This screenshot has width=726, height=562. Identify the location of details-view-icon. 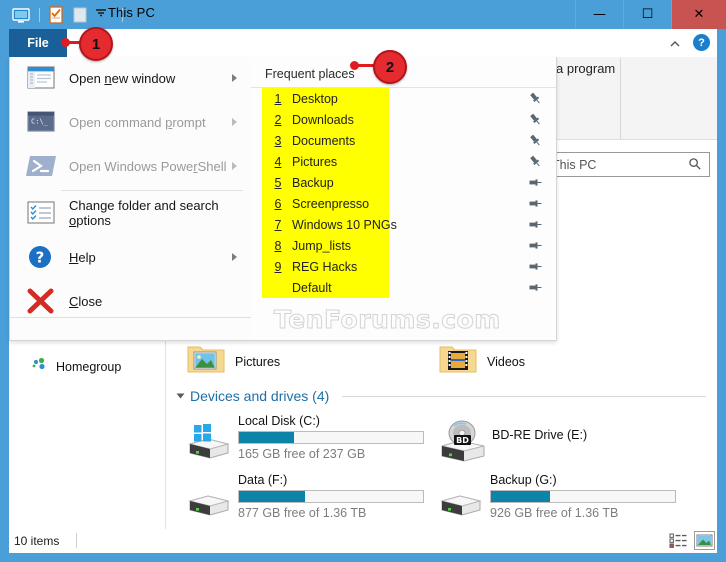
(678, 540).